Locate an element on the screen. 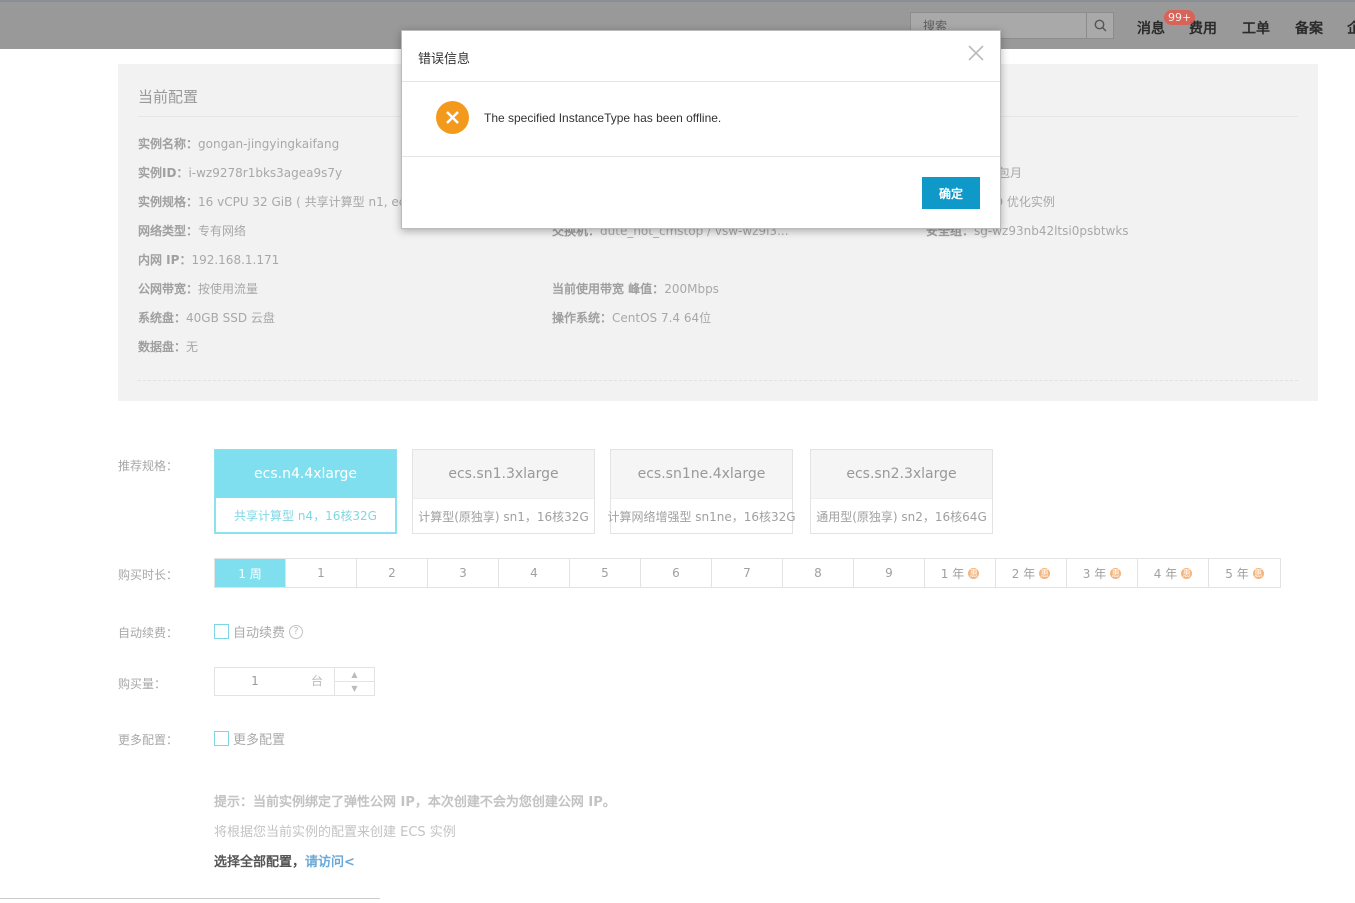 This screenshot has width=1355, height=903. spec-desc: 计算型(原独享) sn1，16核32G is located at coordinates (503, 515).